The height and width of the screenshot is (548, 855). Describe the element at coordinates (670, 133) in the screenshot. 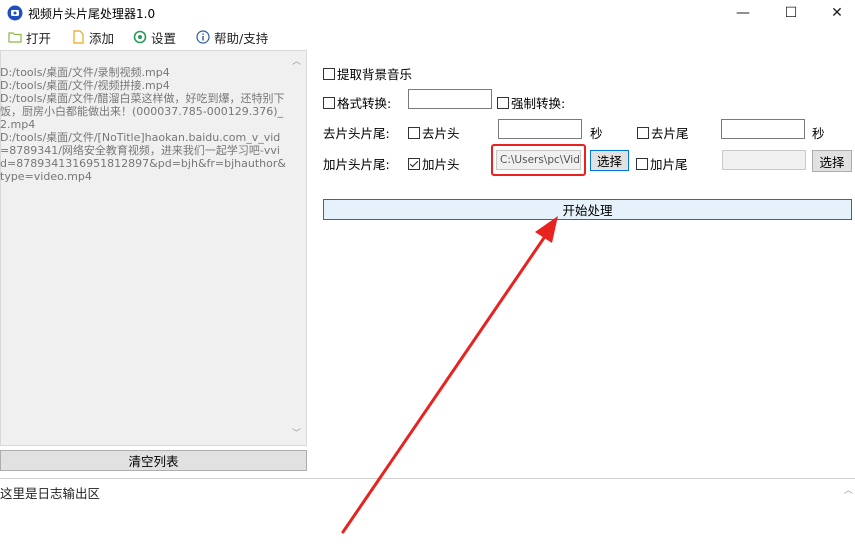

I see `remove-tail-label: 去片尾` at that location.